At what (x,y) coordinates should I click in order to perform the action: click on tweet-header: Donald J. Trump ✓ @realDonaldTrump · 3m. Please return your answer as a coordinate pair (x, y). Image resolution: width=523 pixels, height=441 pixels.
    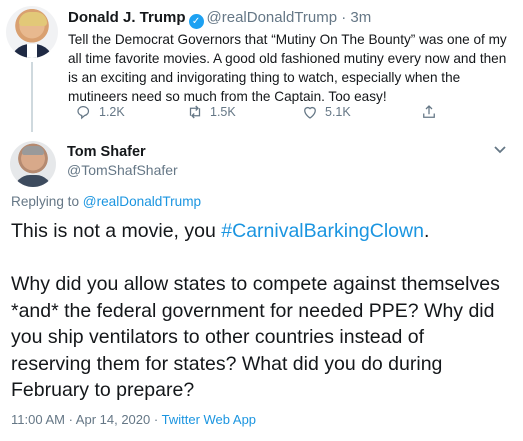
    Looking at the image, I should click on (219, 19).